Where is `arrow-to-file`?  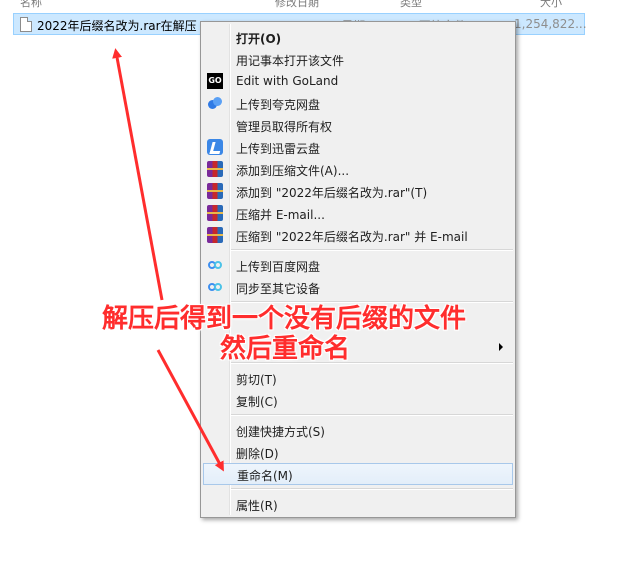
arrow-to-file is located at coordinates (138, 174).